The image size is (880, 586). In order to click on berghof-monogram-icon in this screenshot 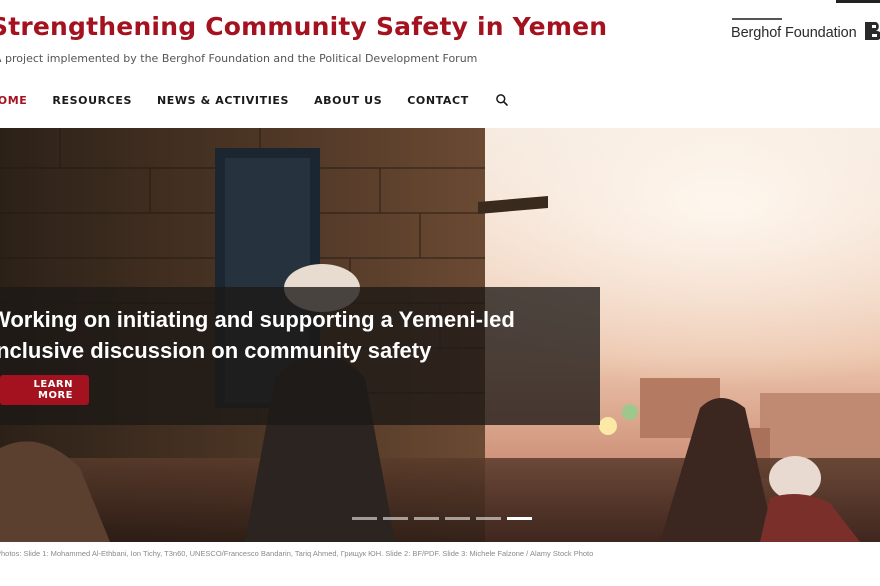, I will do `click(872, 31)`.